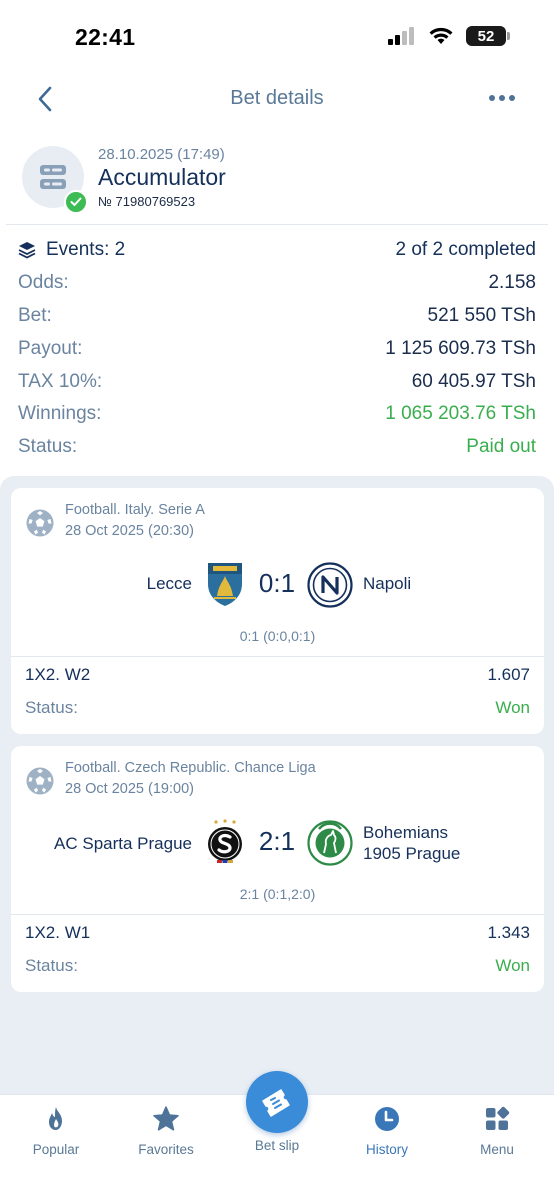  What do you see at coordinates (330, 585) in the screenshot?
I see `napoli-logo-icon` at bounding box center [330, 585].